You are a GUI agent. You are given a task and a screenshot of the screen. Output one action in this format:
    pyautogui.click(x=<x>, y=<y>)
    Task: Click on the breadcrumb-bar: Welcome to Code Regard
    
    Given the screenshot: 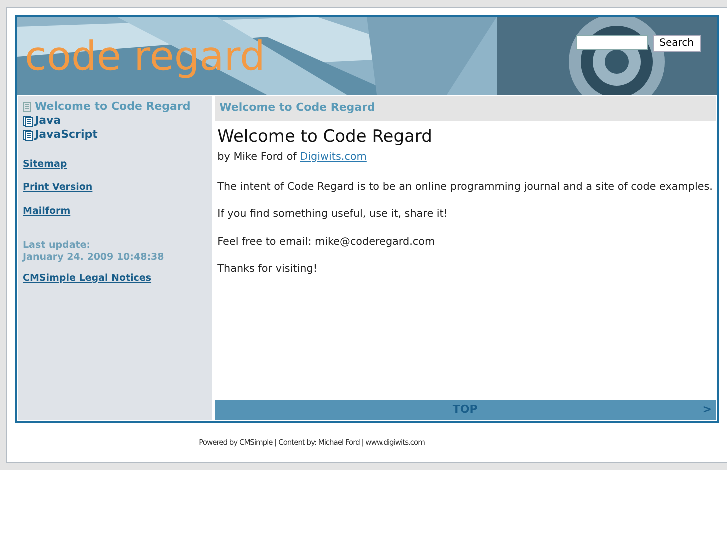 What is the action you would take?
    pyautogui.click(x=465, y=108)
    